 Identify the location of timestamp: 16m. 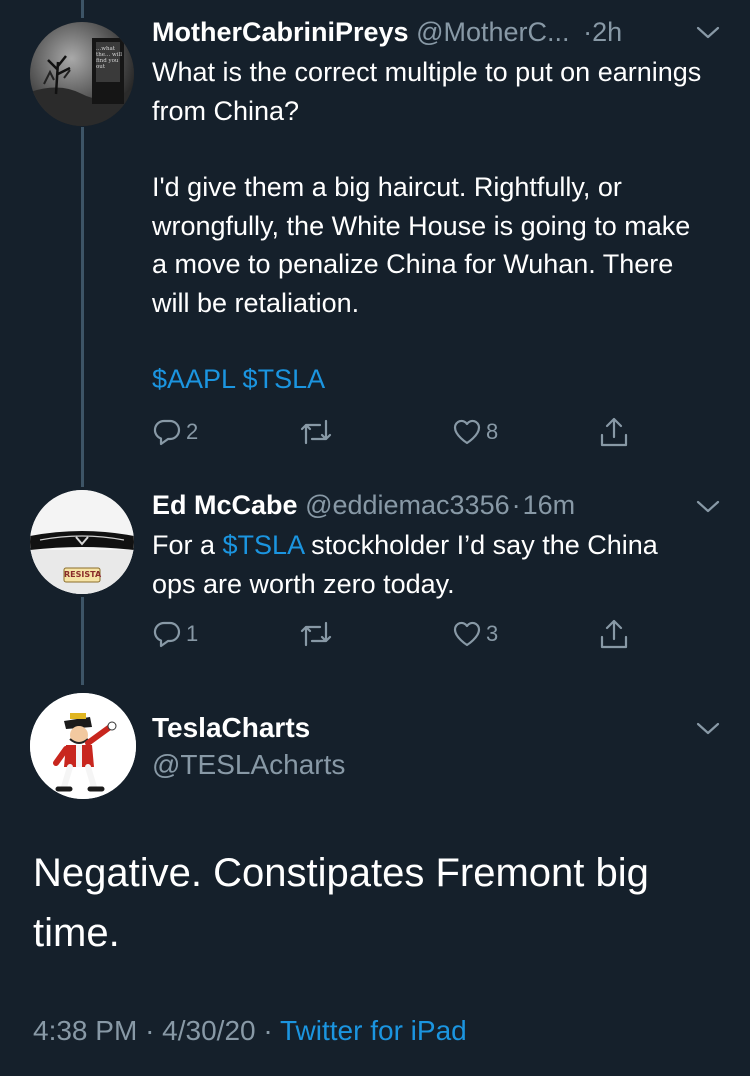
(549, 505).